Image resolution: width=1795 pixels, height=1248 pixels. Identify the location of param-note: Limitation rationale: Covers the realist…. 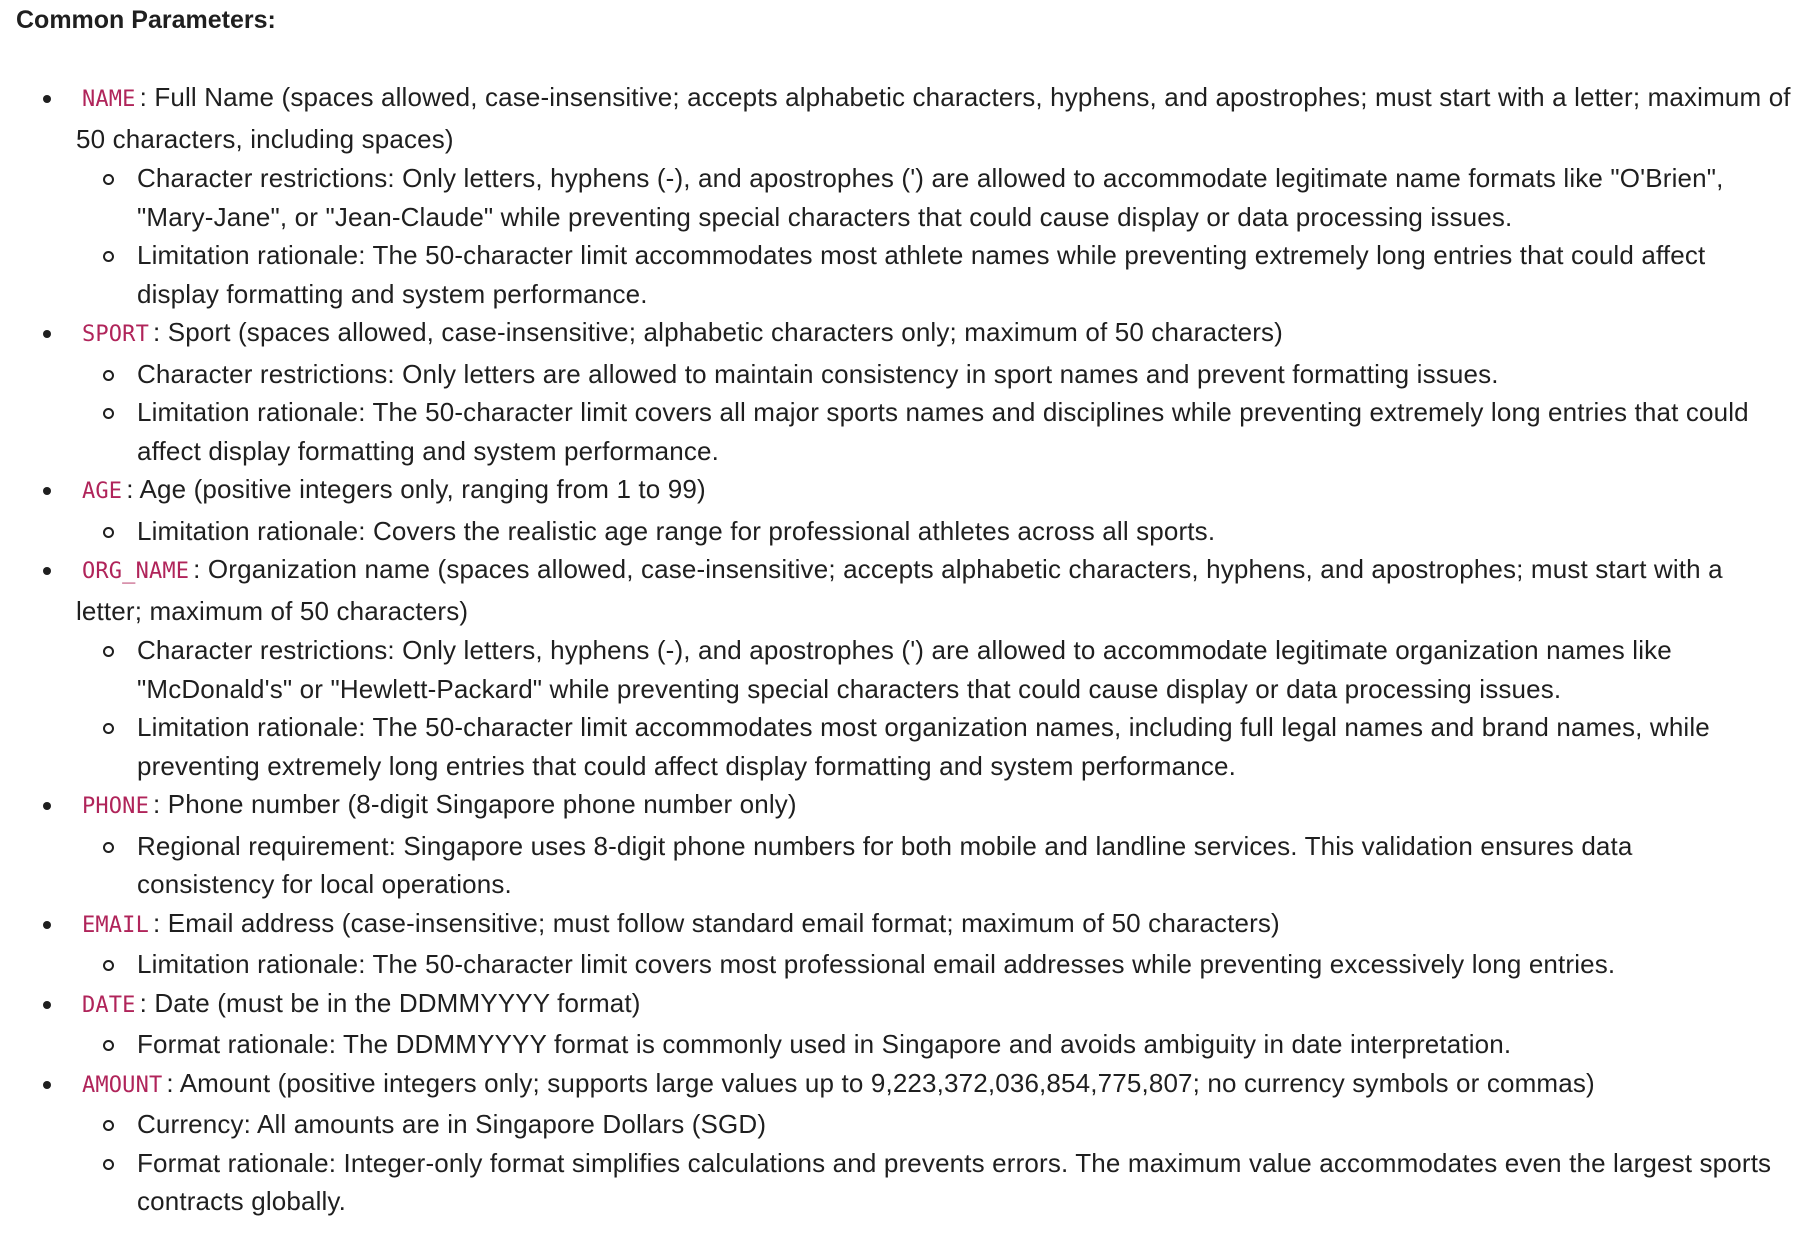
(939, 531).